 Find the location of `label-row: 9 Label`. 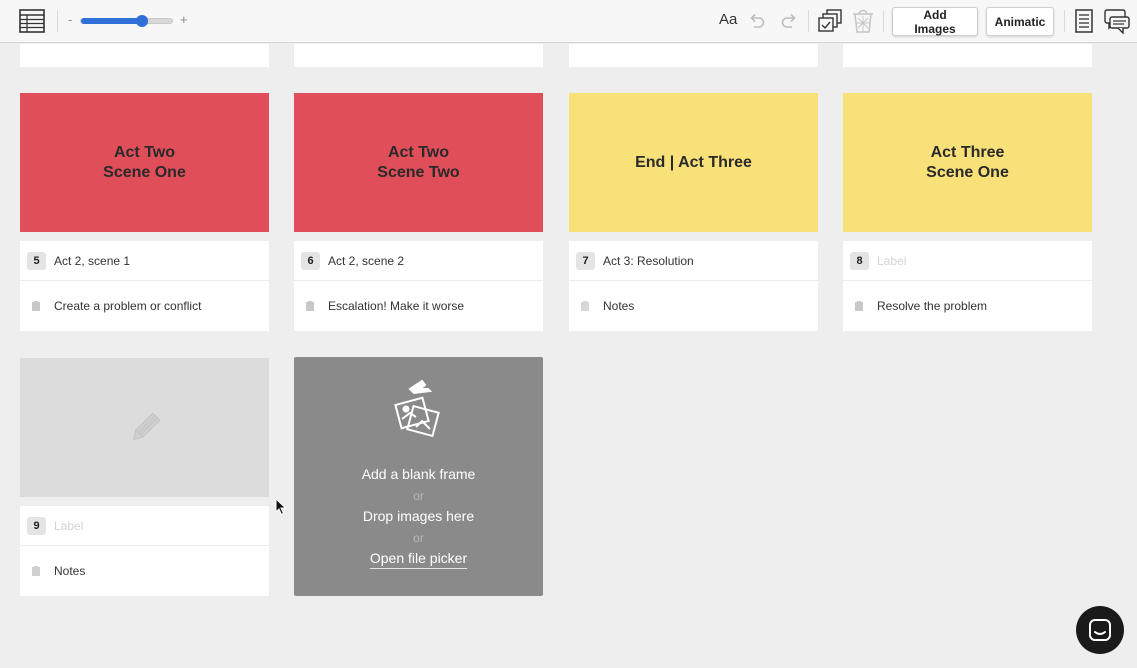

label-row: 9 Label is located at coordinates (144, 526).